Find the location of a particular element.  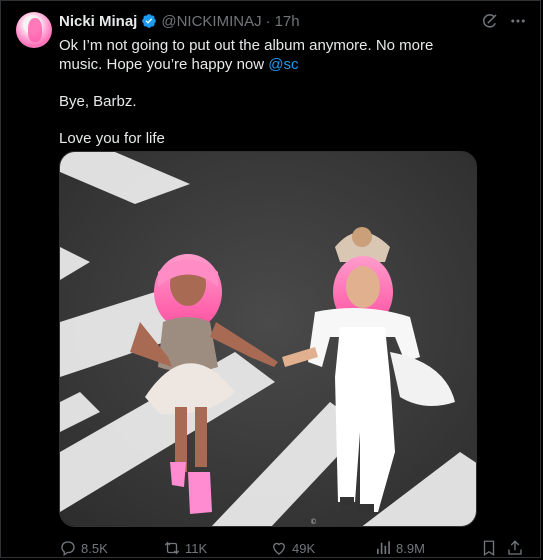

like-count: 49K is located at coordinates (304, 548).